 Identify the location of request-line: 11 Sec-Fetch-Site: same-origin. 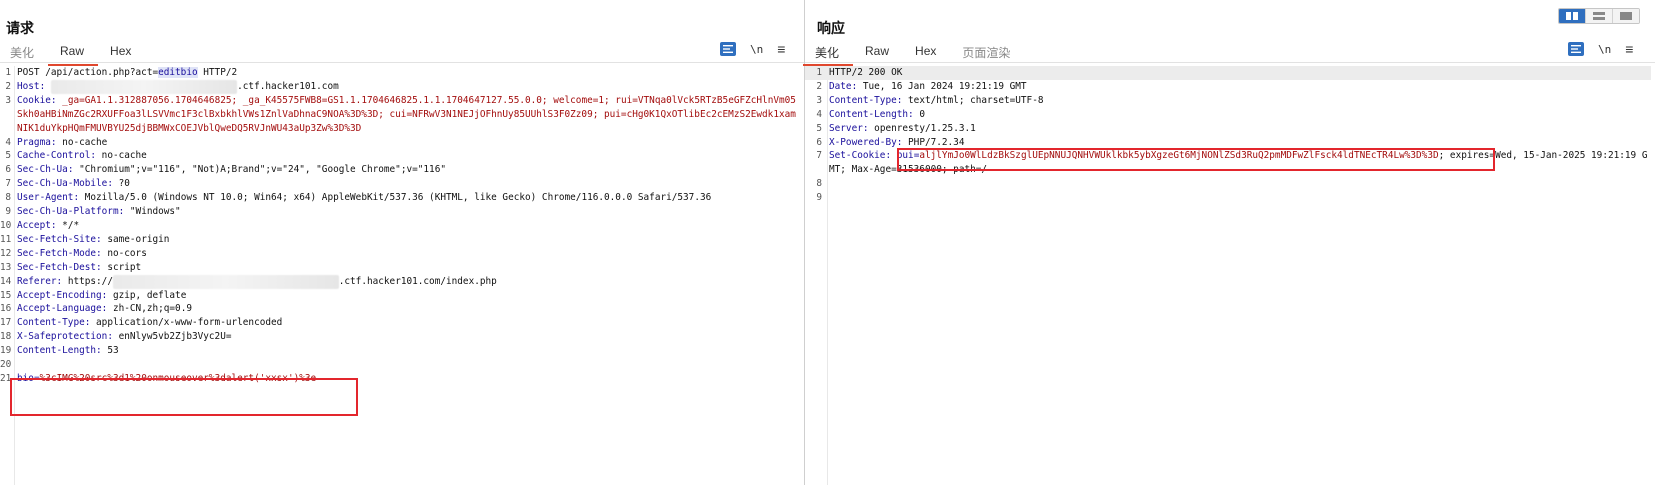
(85, 239).